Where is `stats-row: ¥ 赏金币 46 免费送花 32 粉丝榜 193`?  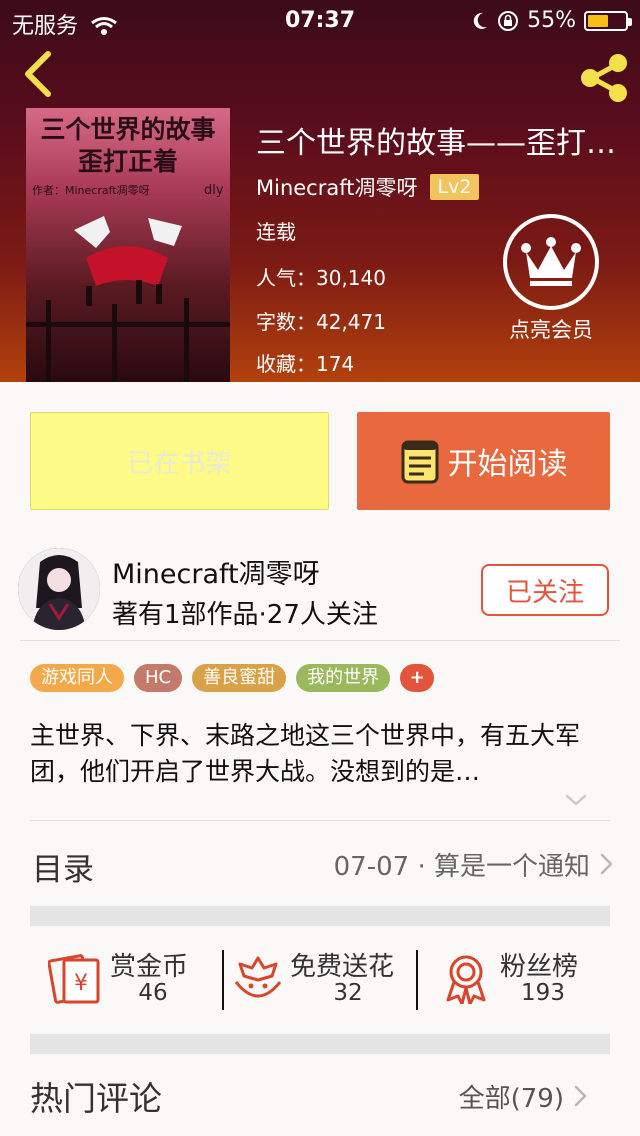 stats-row: ¥ 赏金币 46 免费送花 32 粉丝榜 193 is located at coordinates (320, 977).